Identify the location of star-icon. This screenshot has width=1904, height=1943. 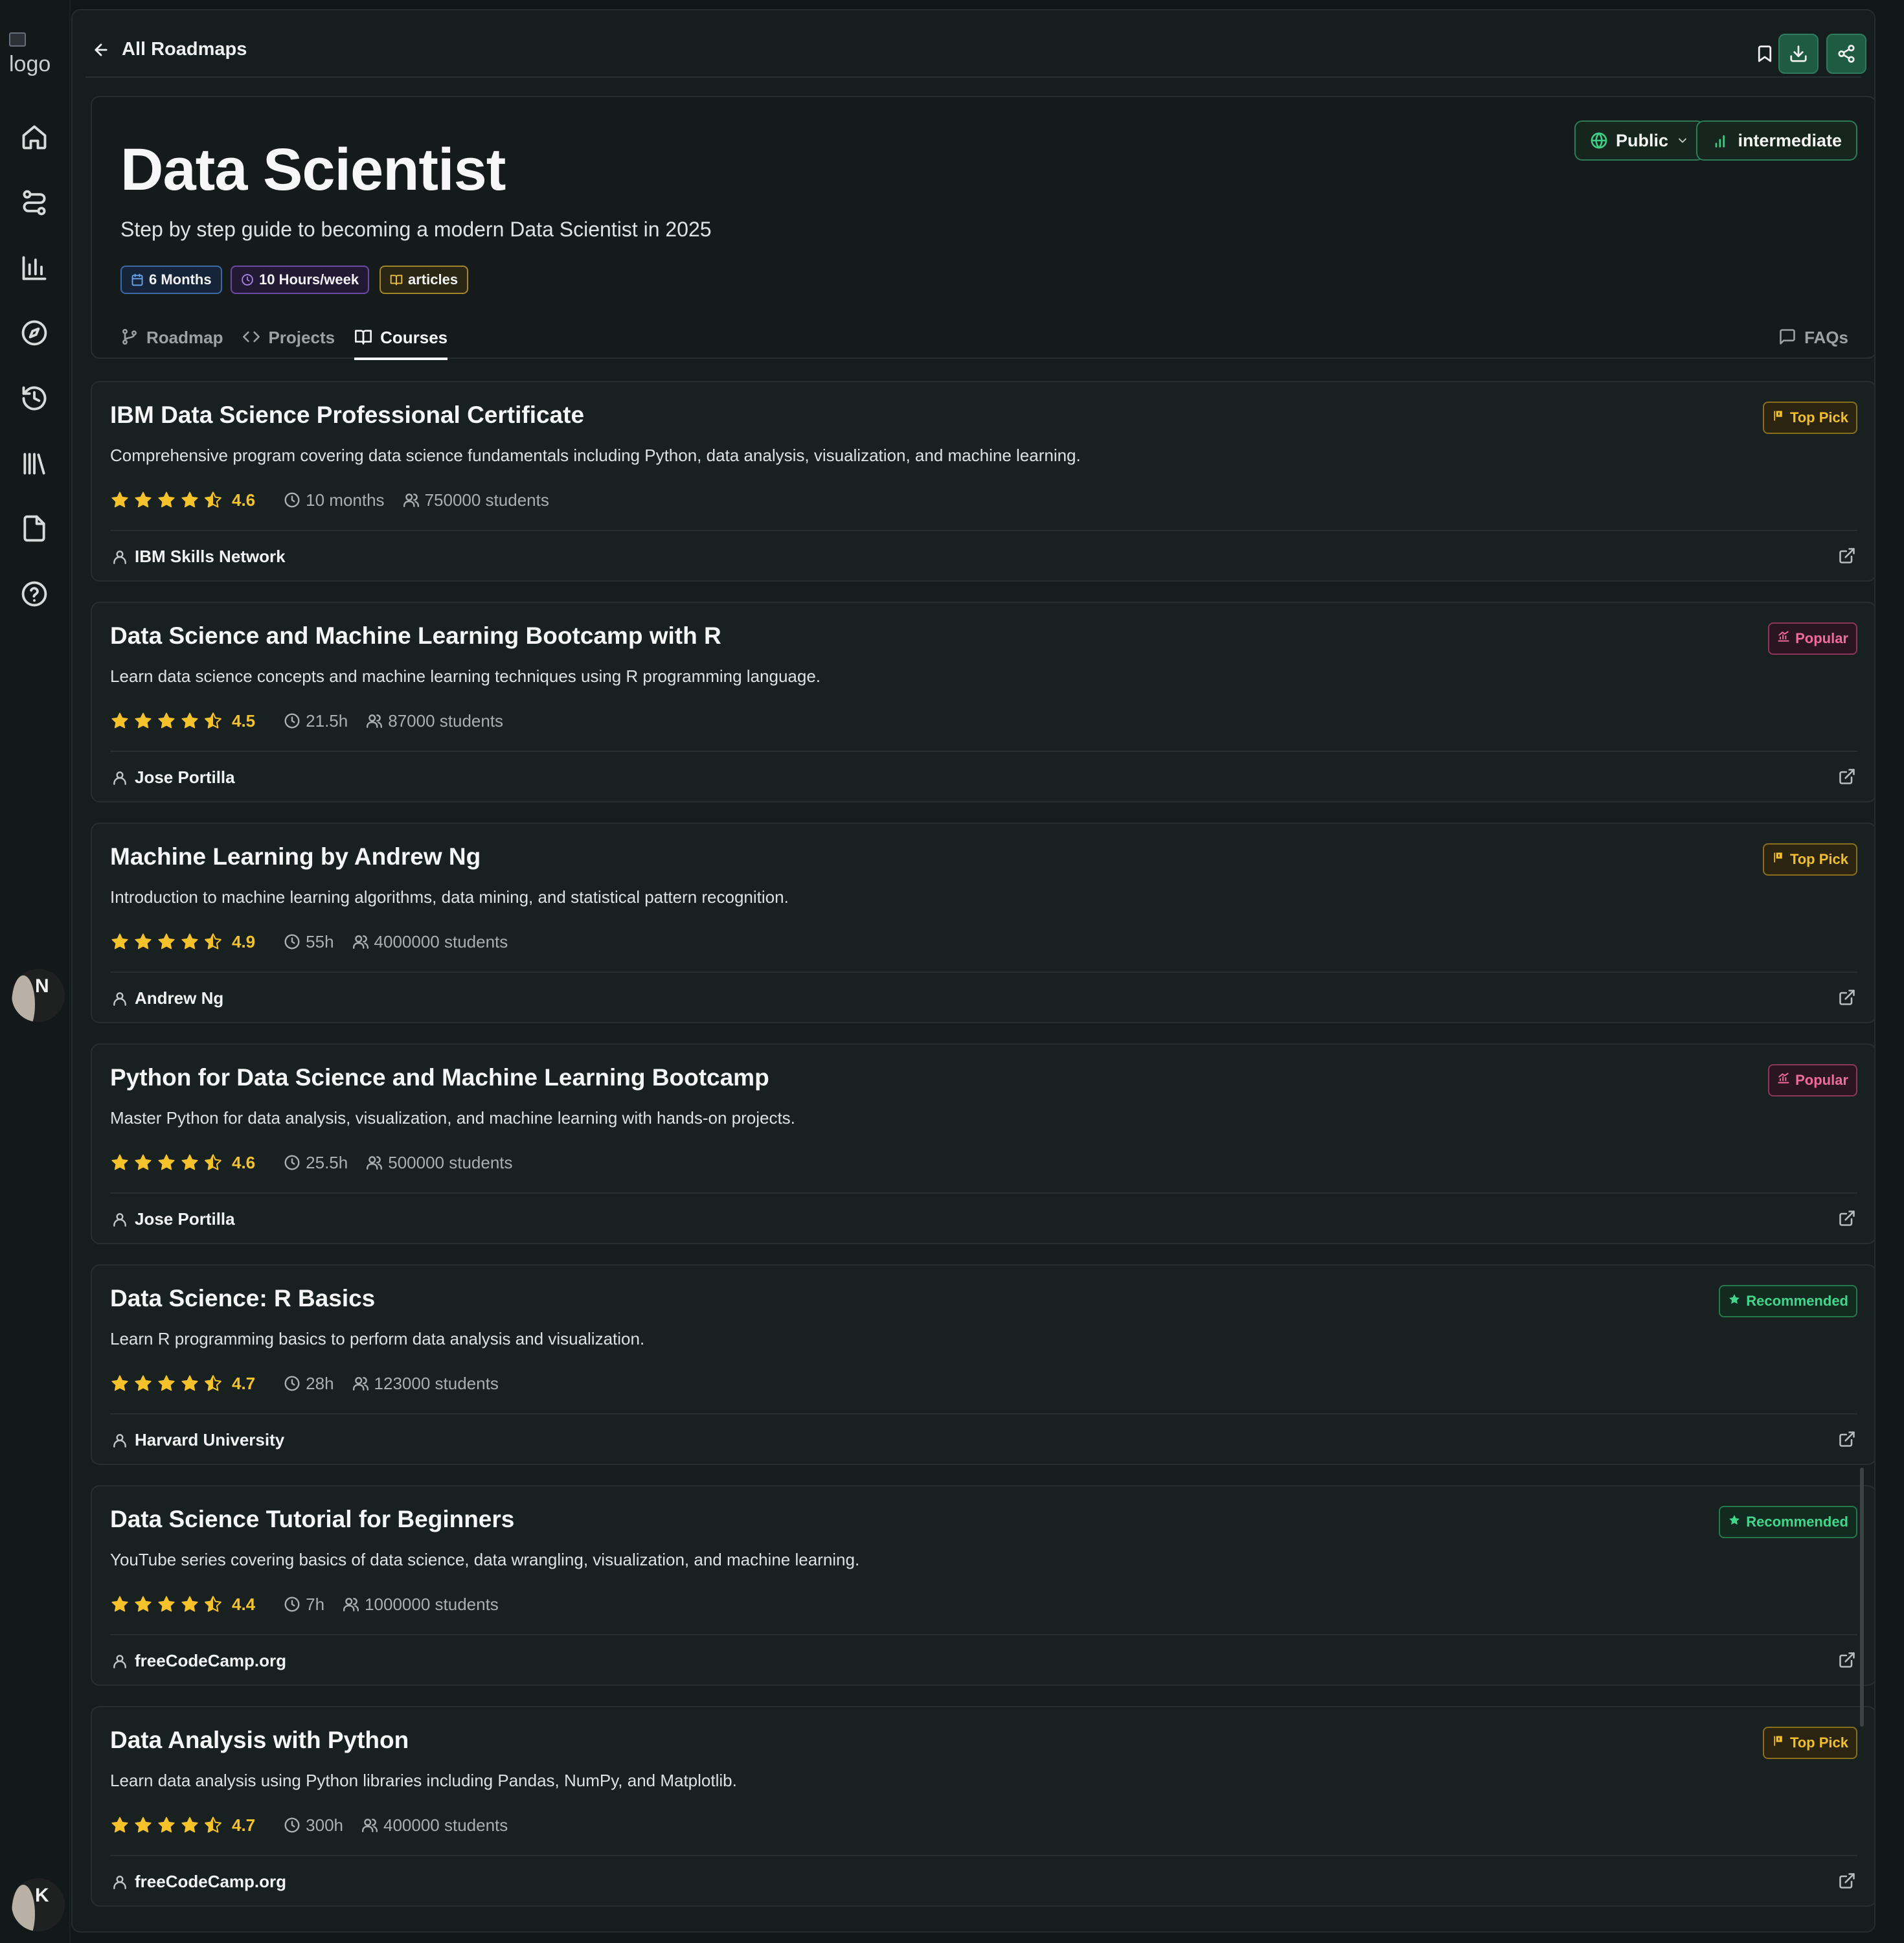
(1735, 1522).